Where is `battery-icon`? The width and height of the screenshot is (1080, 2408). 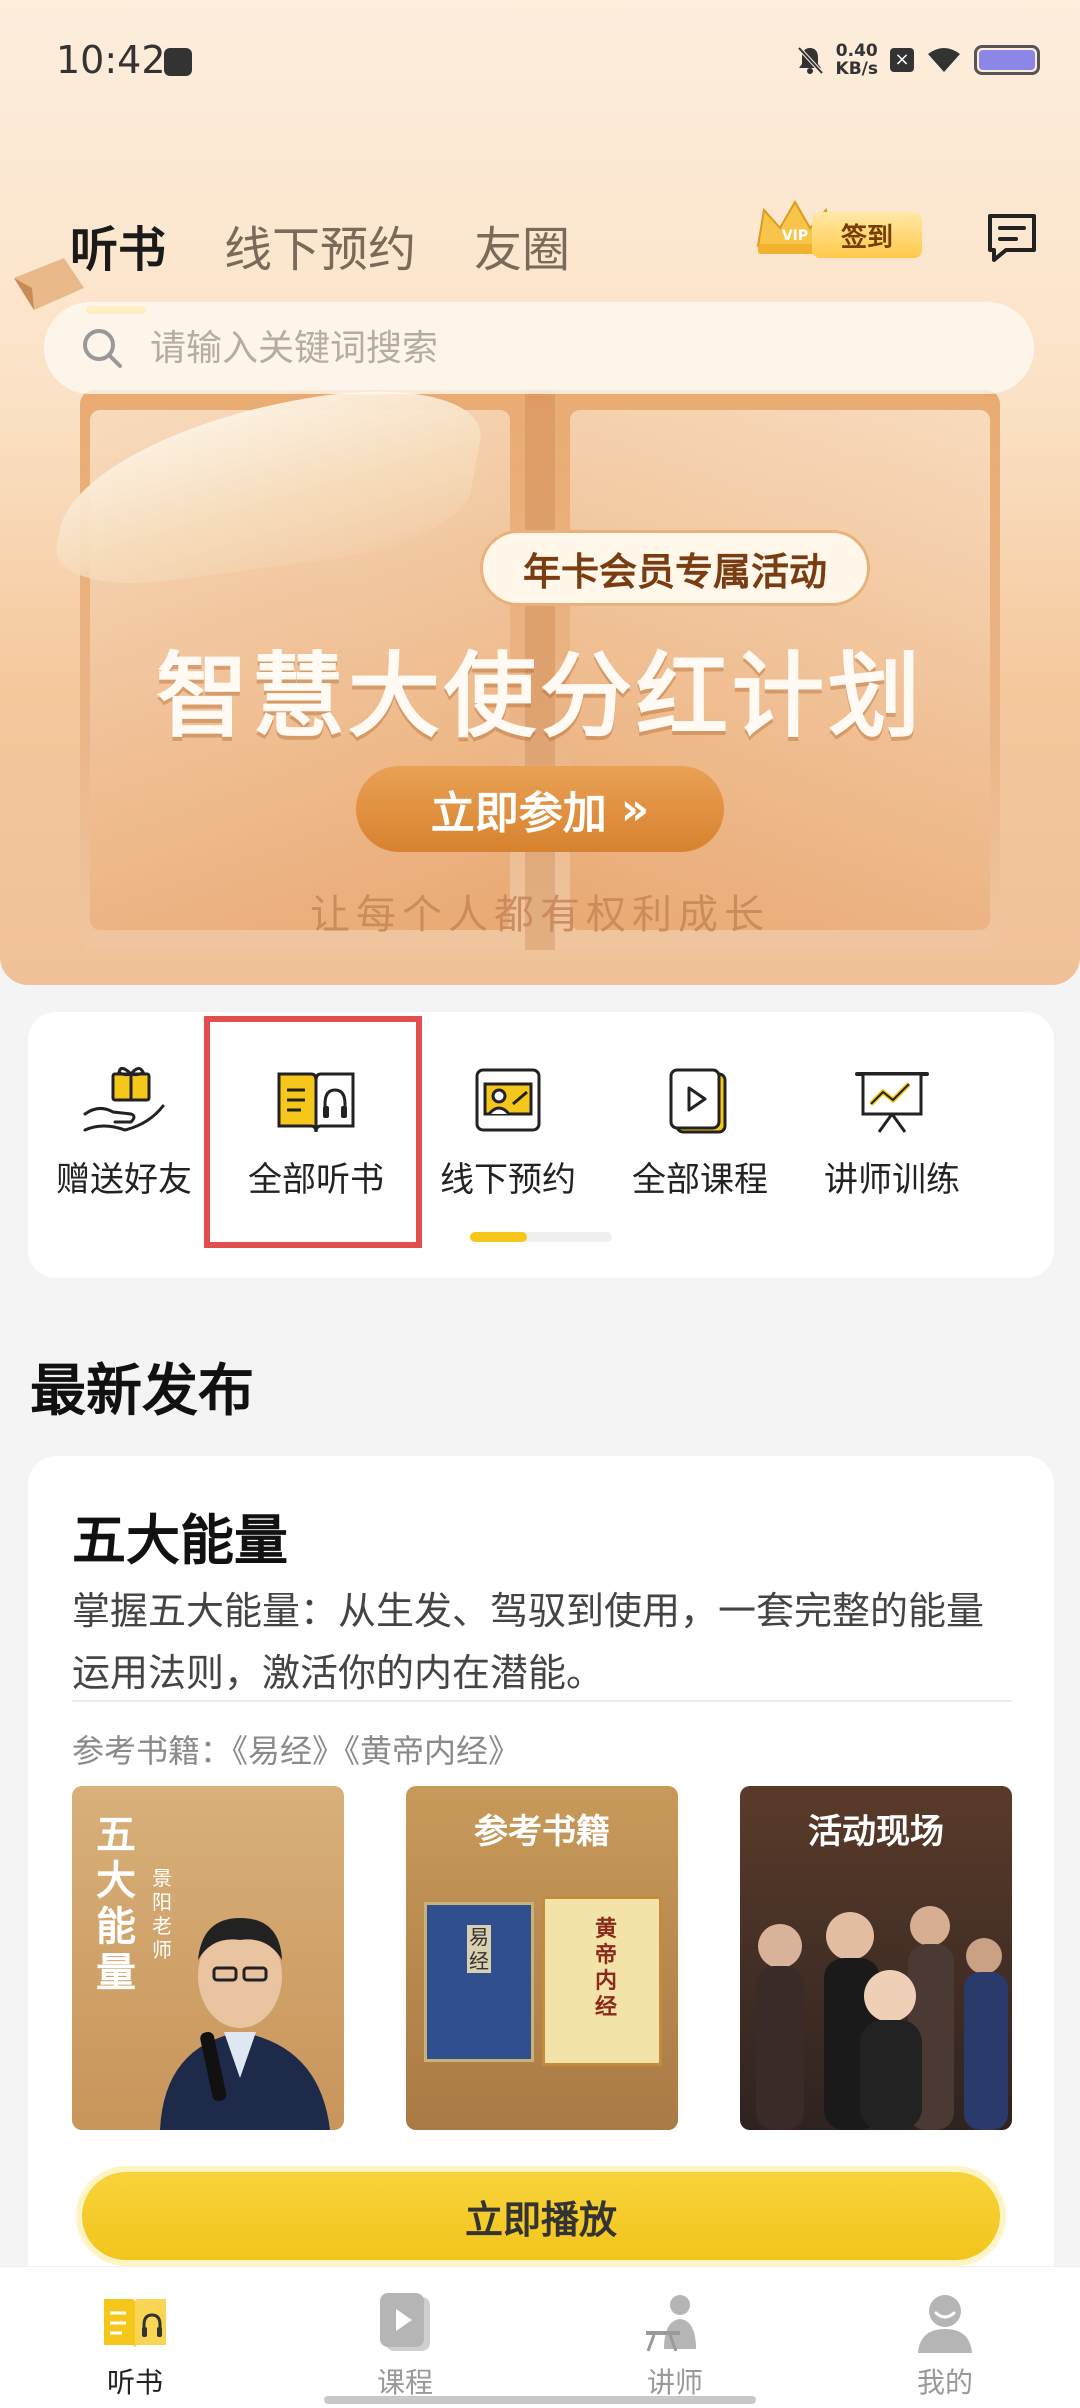 battery-icon is located at coordinates (1007, 60).